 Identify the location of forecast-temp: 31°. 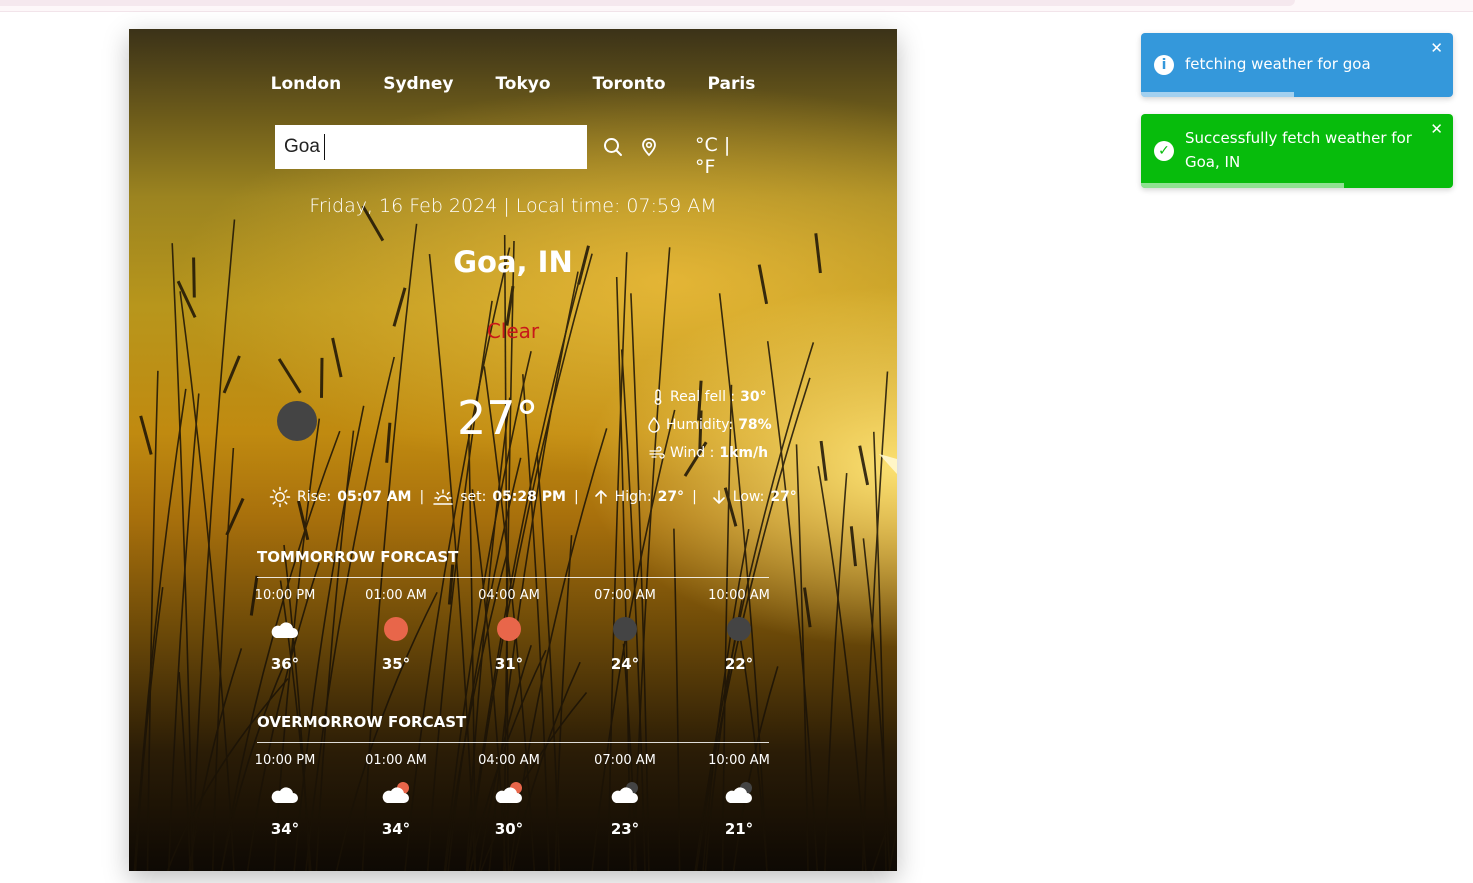
(509, 664).